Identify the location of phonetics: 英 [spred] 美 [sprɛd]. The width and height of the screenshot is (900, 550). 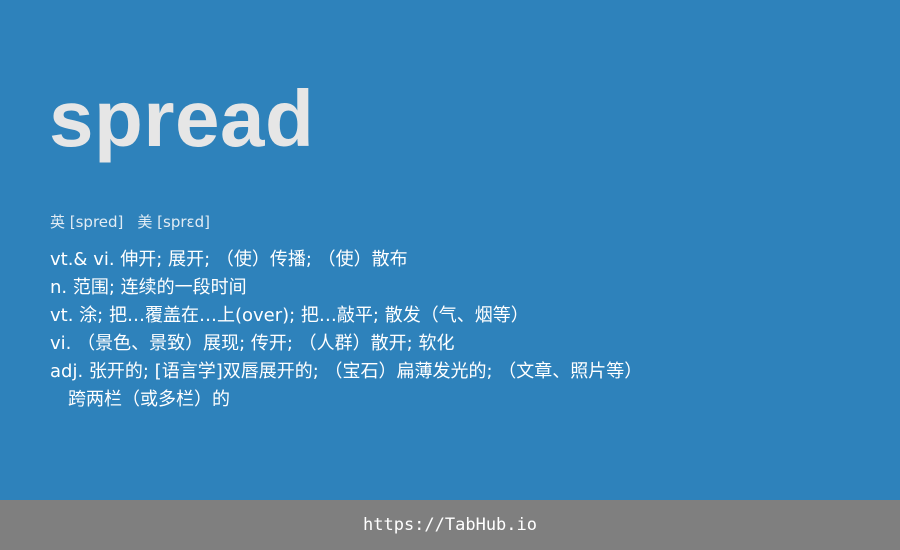
(130, 222).